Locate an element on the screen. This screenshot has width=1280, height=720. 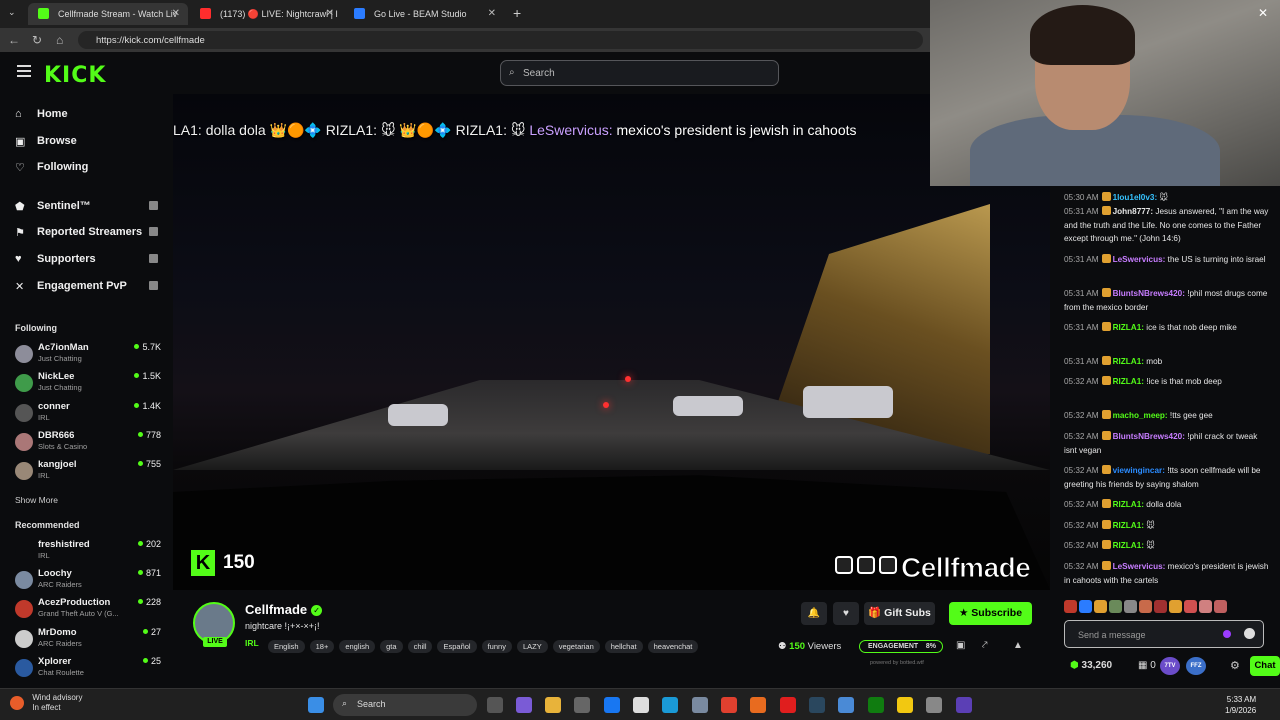
stream-tag: LAZY is located at coordinates (532, 646).